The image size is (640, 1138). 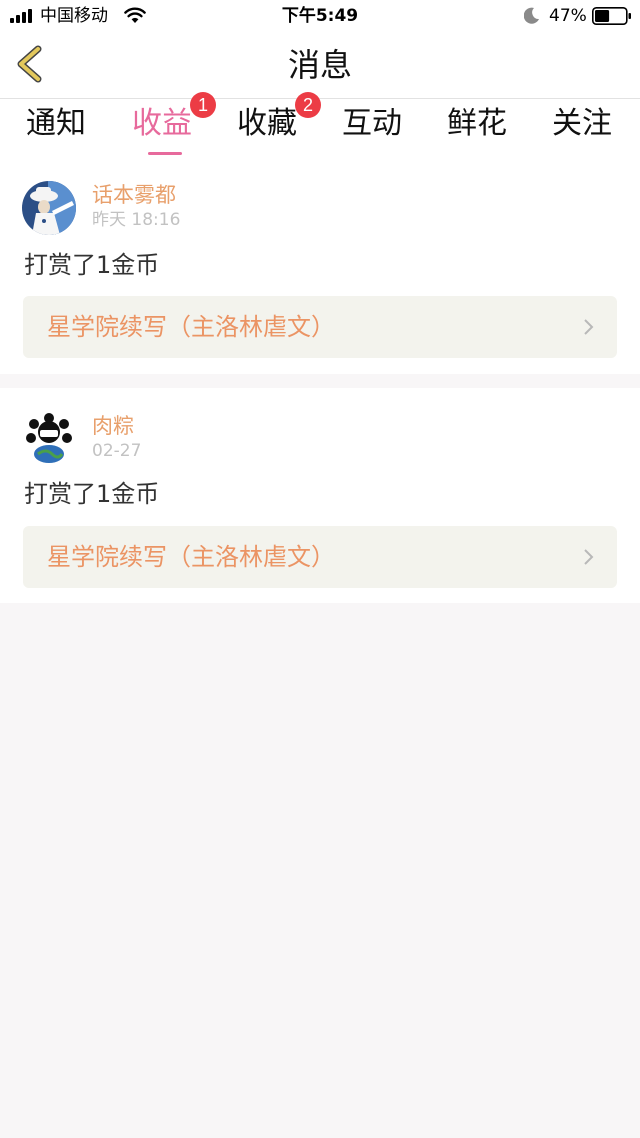 I want to click on username: 话本雾都, so click(x=134, y=195).